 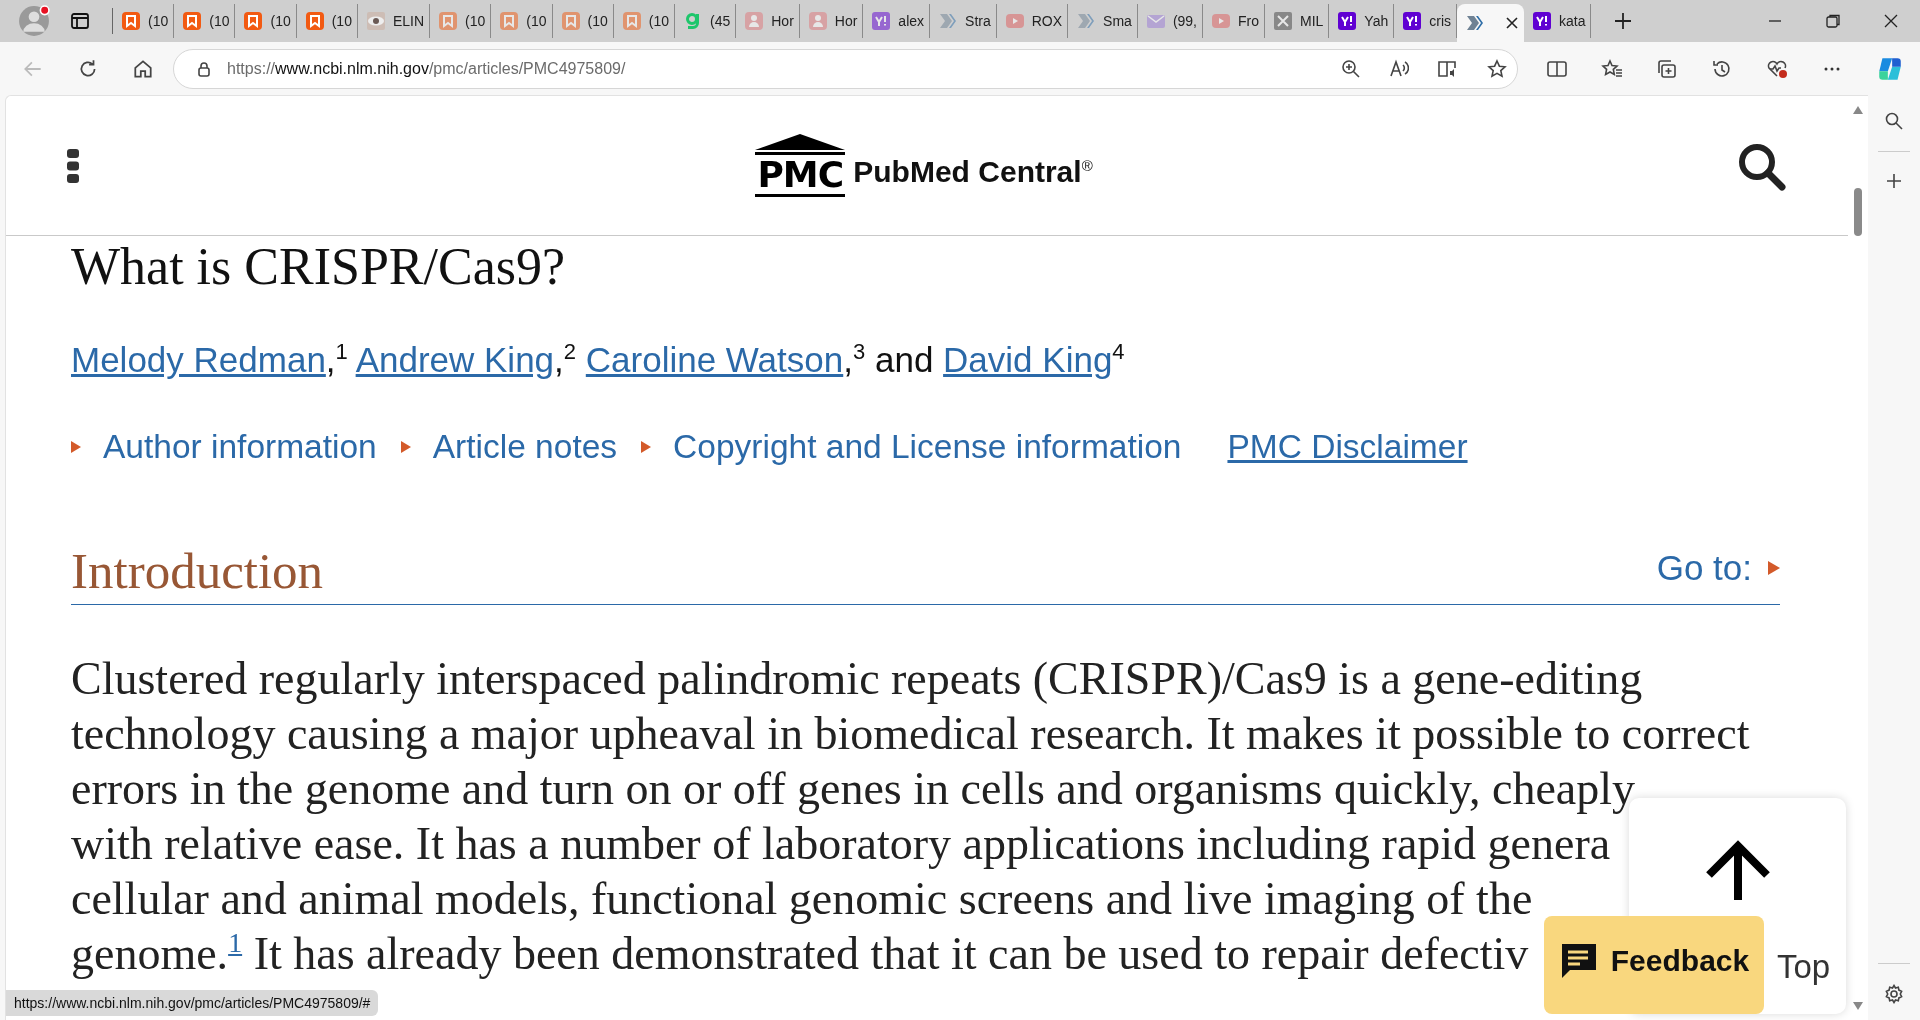 I want to click on settings-icon, so click(x=1894, y=994).